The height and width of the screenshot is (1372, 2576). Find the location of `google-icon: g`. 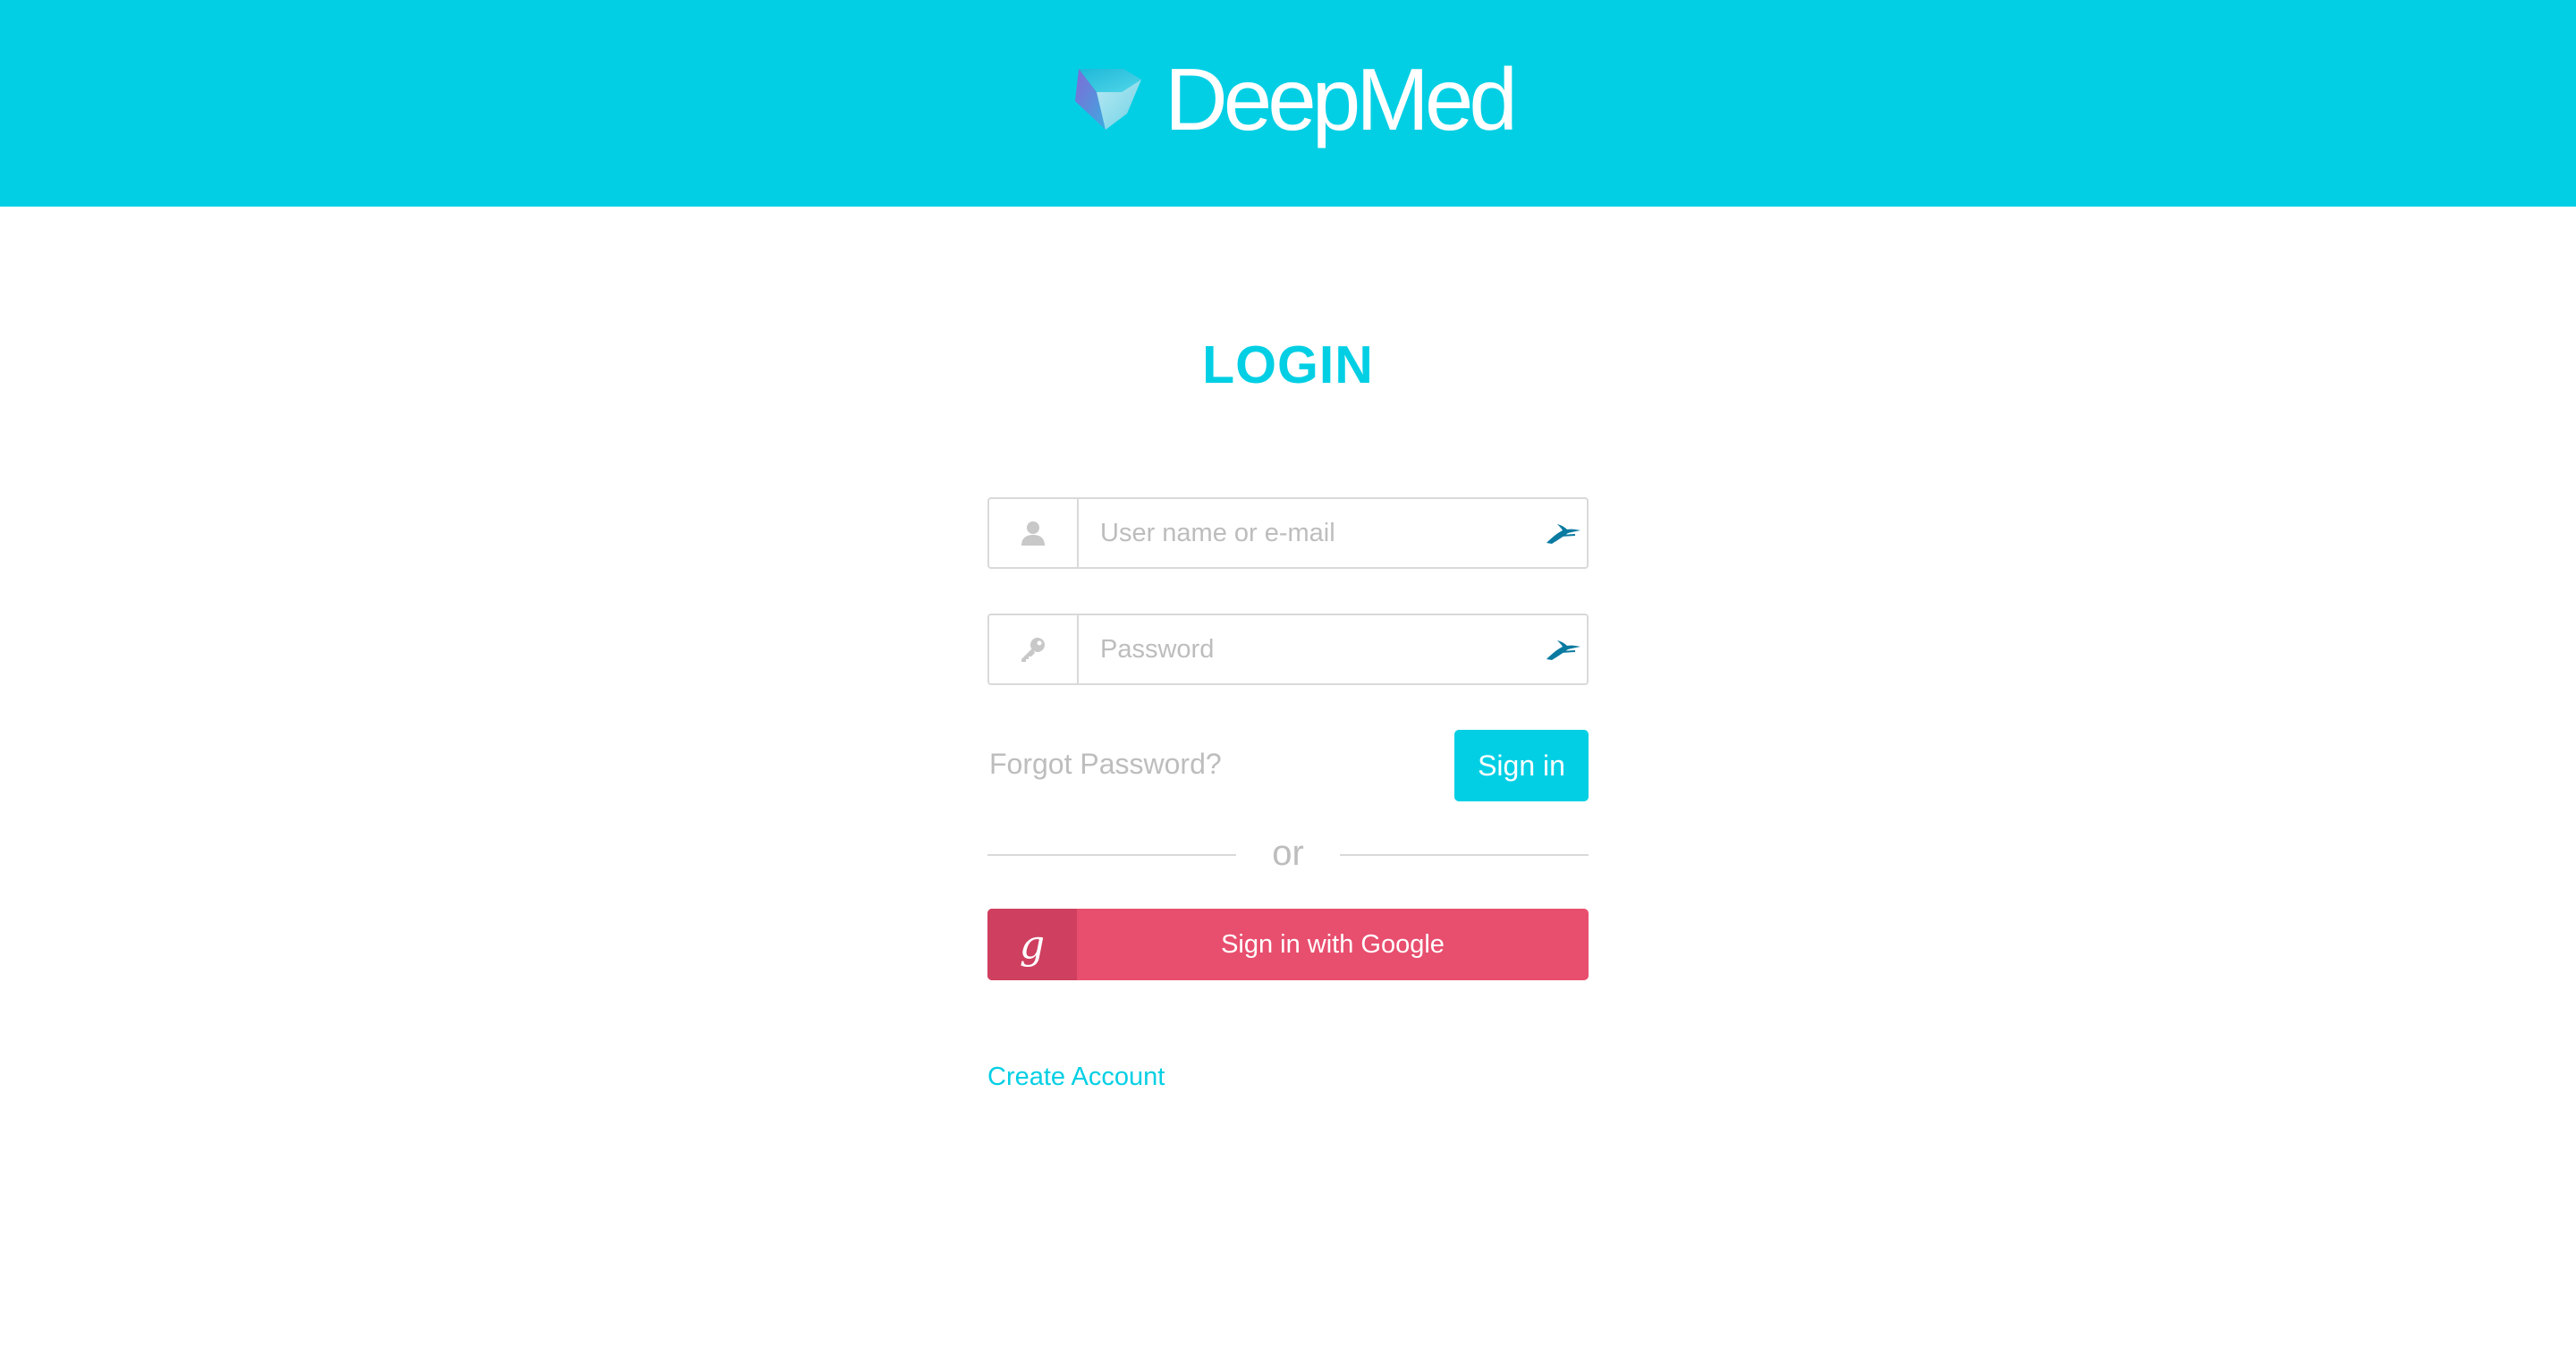

google-icon: g is located at coordinates (1032, 944).